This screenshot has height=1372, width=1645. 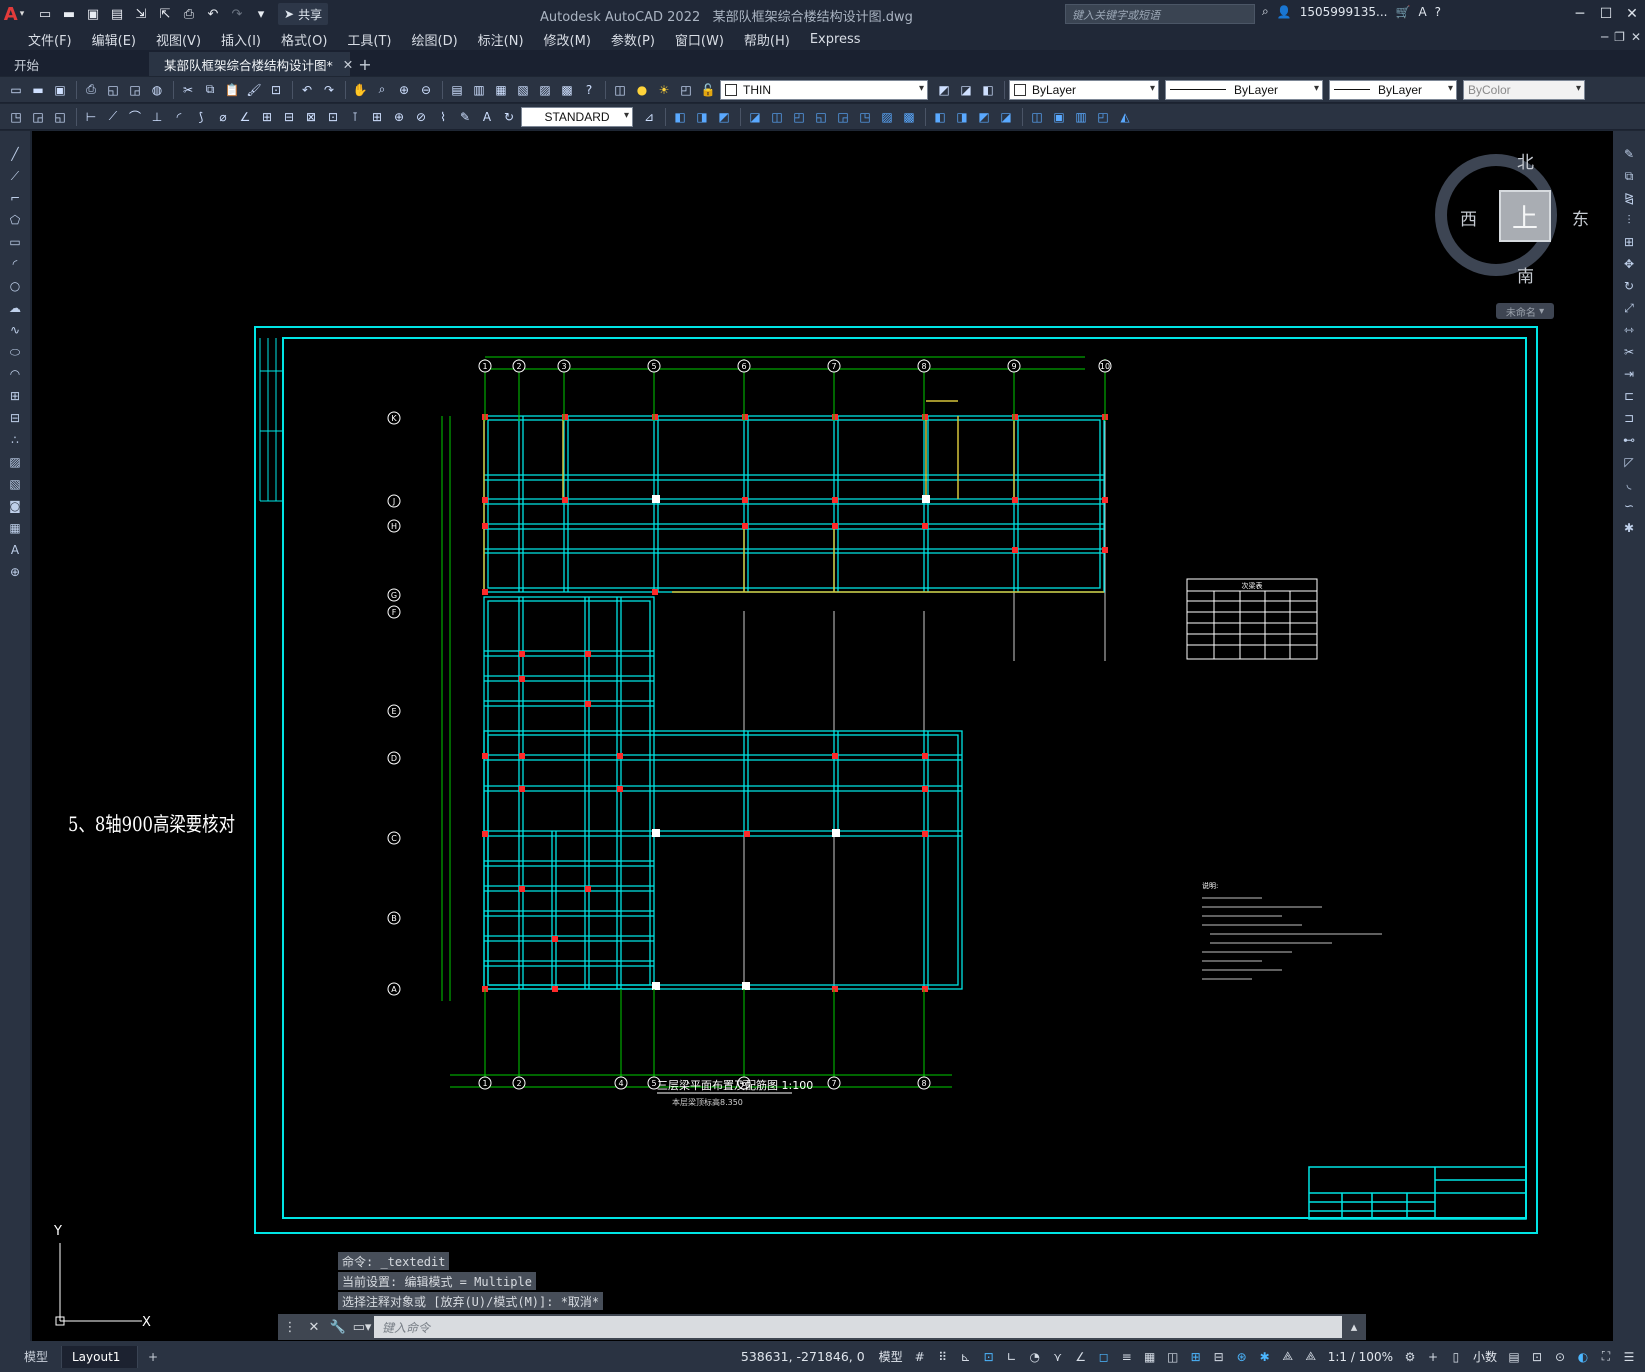 What do you see at coordinates (399, 117) in the screenshot?
I see `center-mark-icon: ⊕` at bounding box center [399, 117].